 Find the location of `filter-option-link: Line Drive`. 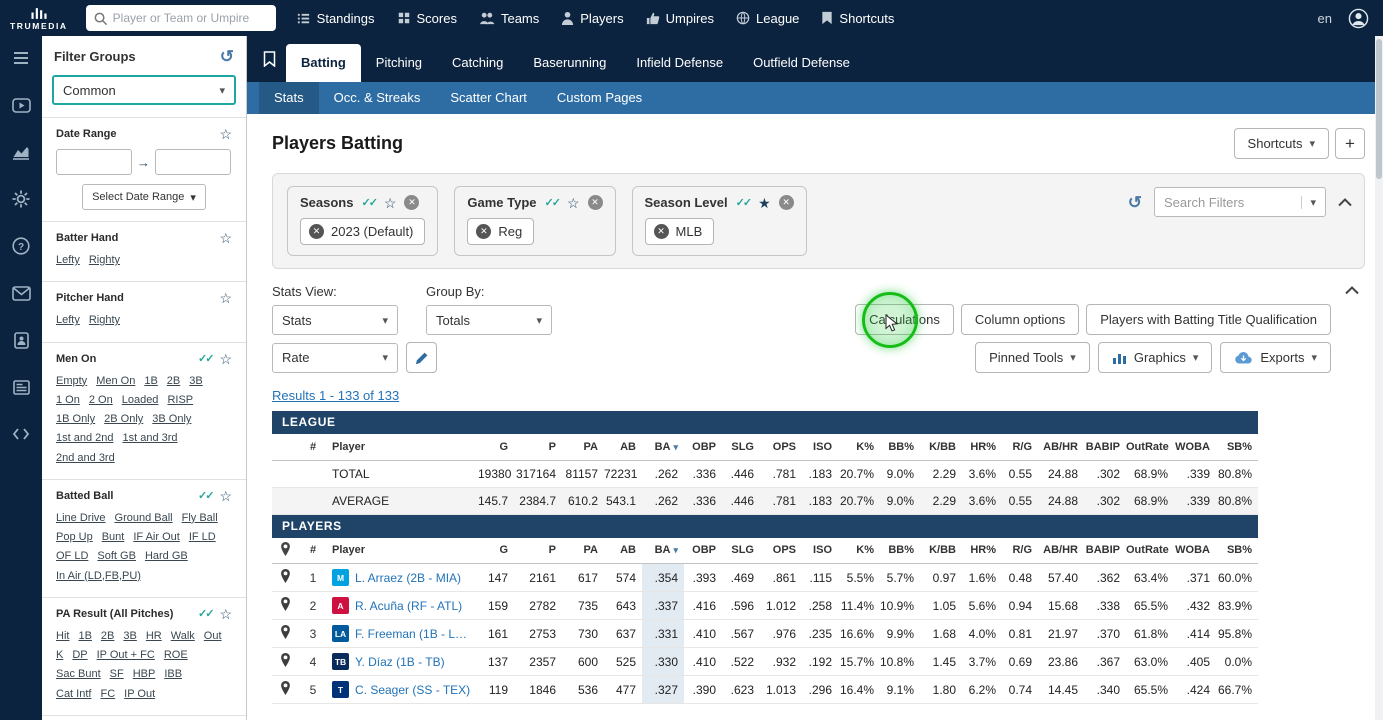

filter-option-link: Line Drive is located at coordinates (81, 518).